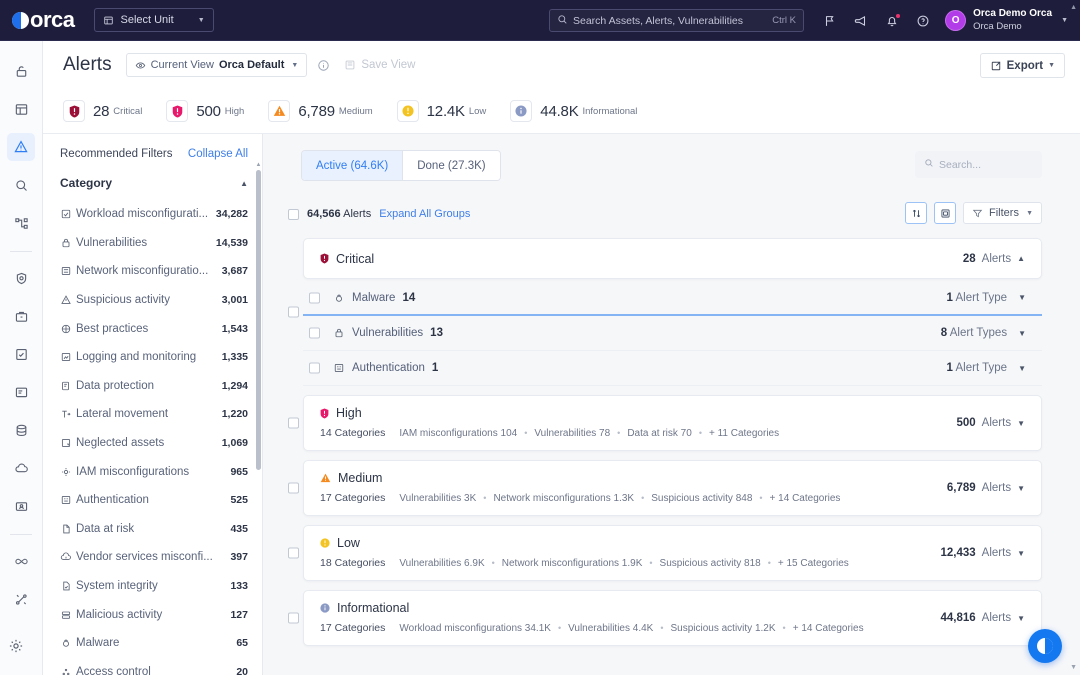 The height and width of the screenshot is (675, 1080). Describe the element at coordinates (945, 213) in the screenshot. I see `layout-button` at that location.